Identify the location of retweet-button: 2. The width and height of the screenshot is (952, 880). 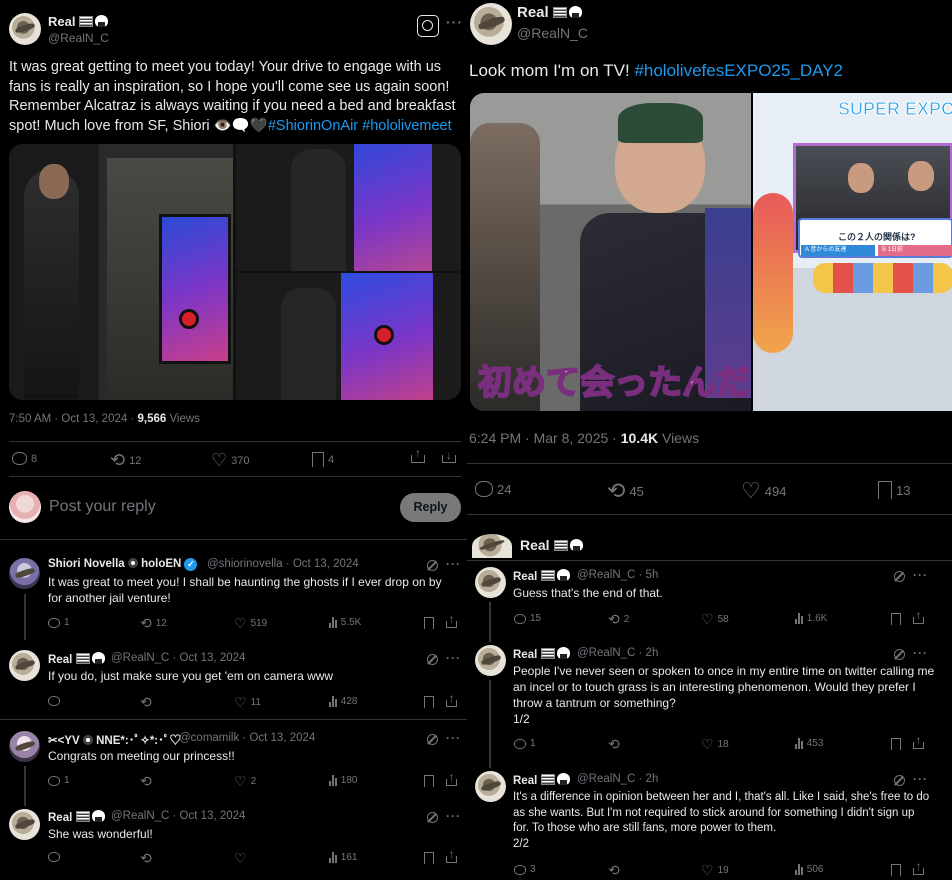
(619, 619).